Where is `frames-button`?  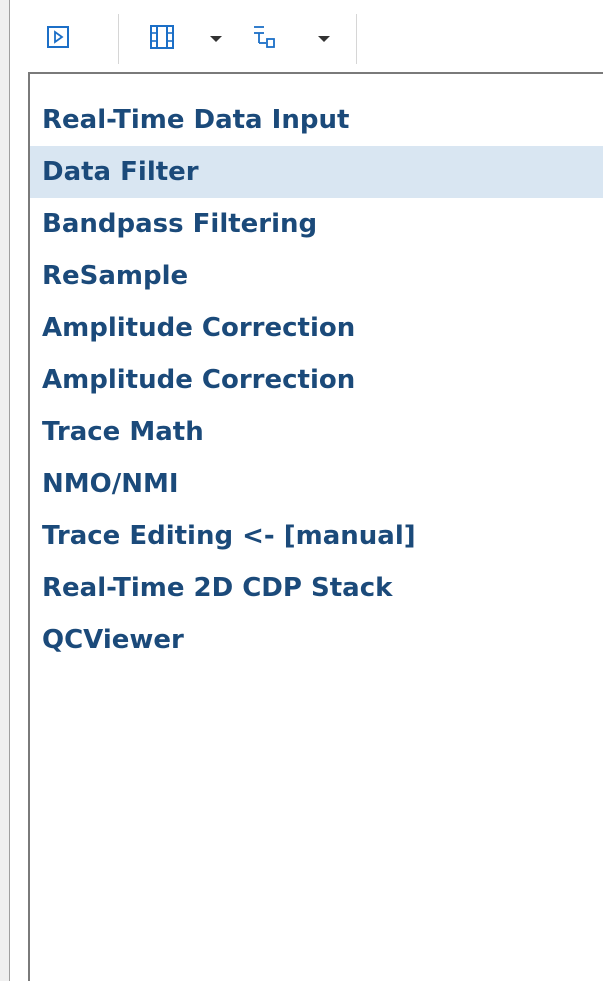 frames-button is located at coordinates (162, 39).